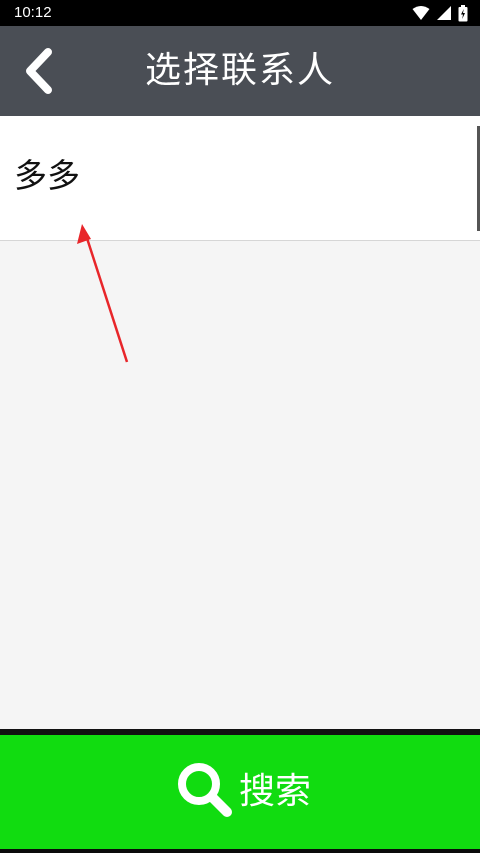 The width and height of the screenshot is (480, 853). What do you see at coordinates (444, 13) in the screenshot?
I see `signal-icon` at bounding box center [444, 13].